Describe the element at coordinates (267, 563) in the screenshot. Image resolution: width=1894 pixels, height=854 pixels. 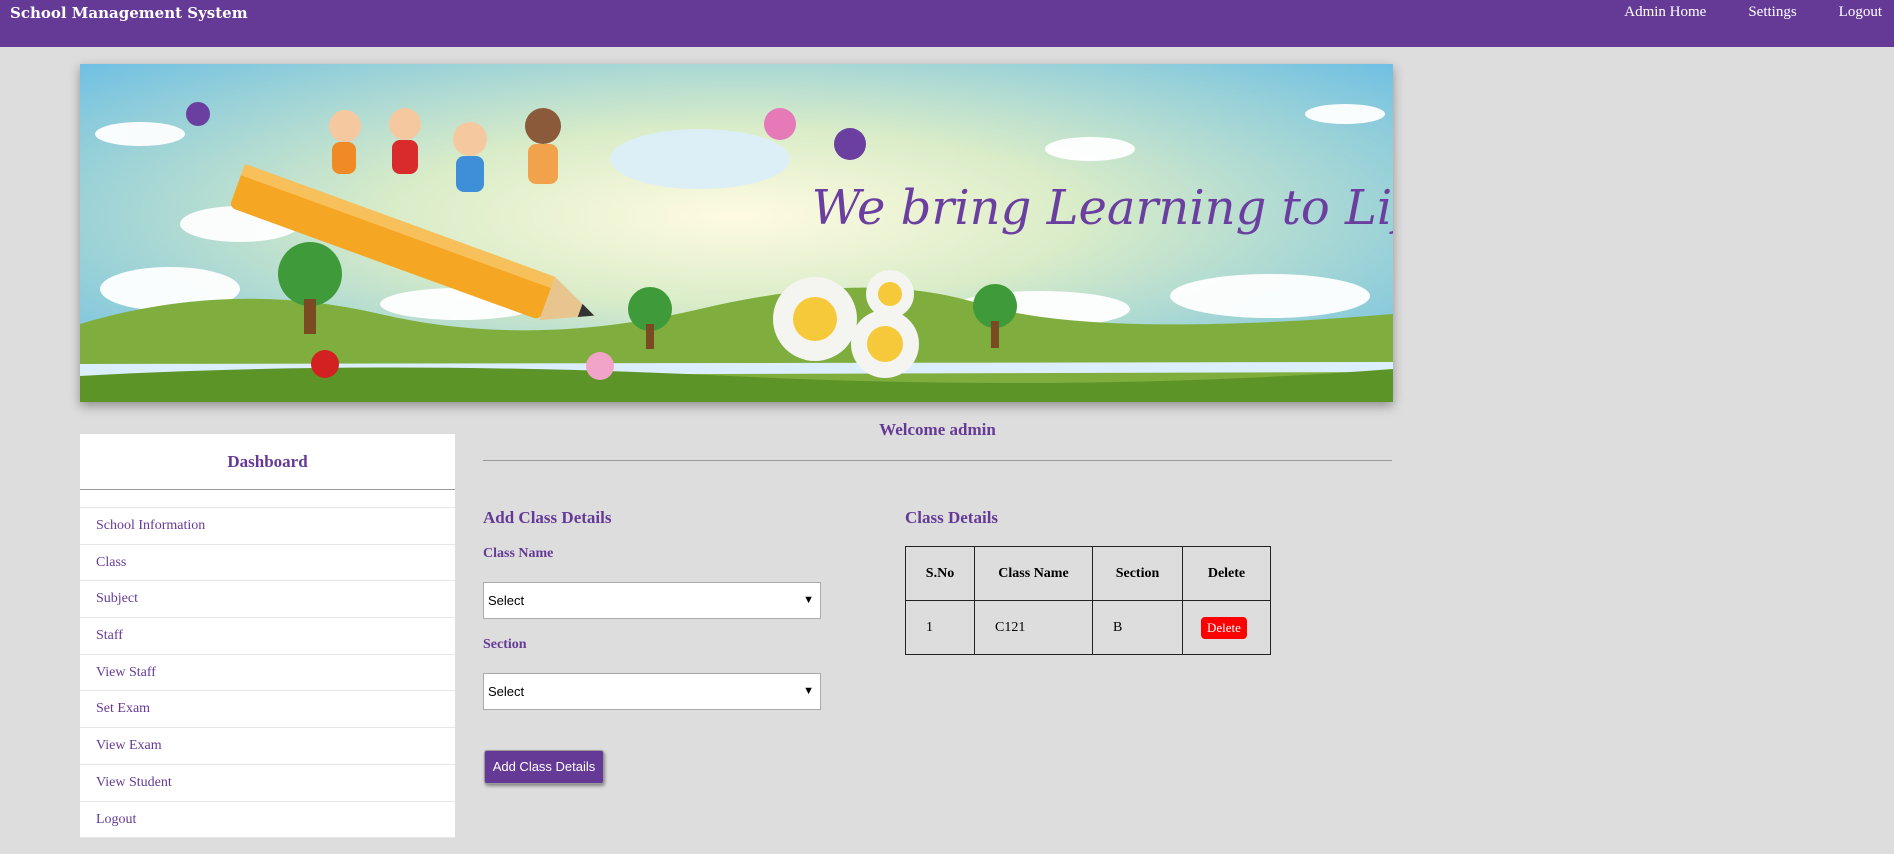
I see `sidebar-item-class: Class` at that location.